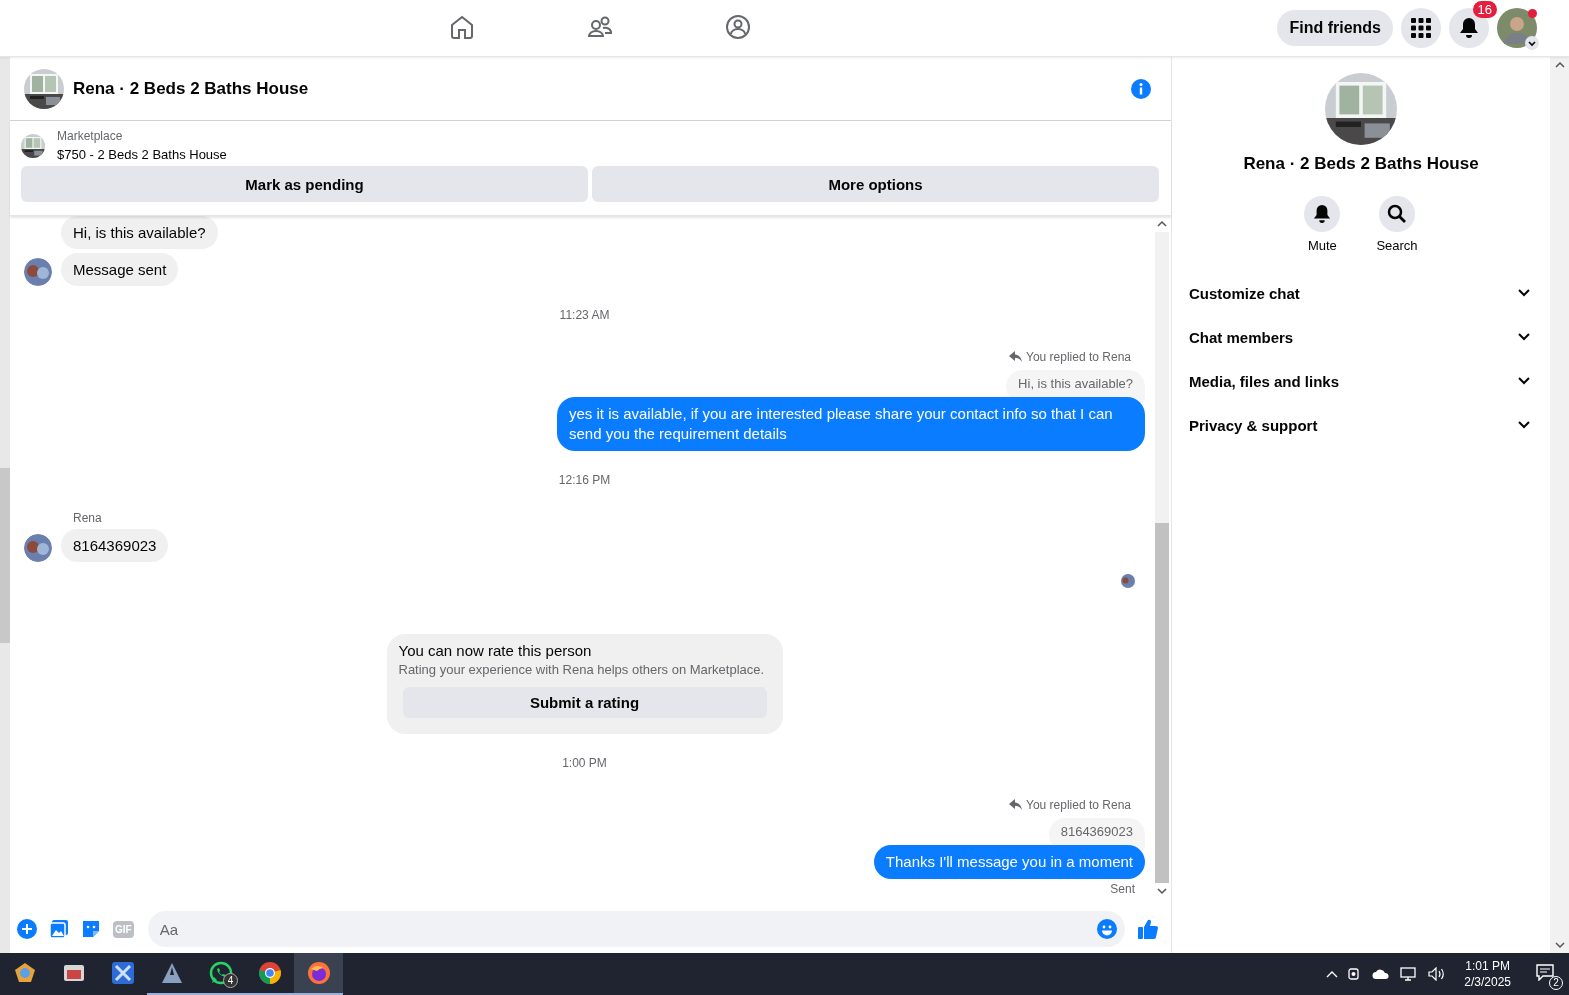 This screenshot has height=995, width=1569. What do you see at coordinates (1532, 13) in the screenshot?
I see `status-dot` at bounding box center [1532, 13].